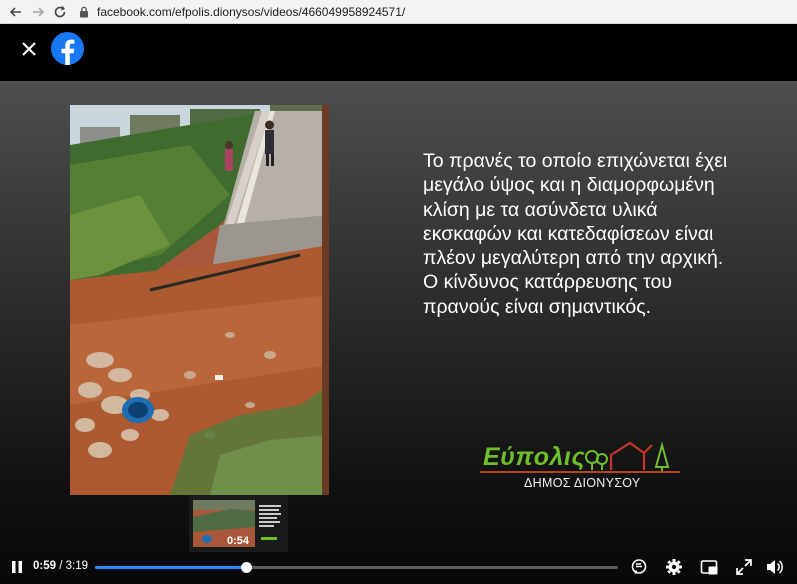 Image resolution: width=797 pixels, height=584 pixels. I want to click on forward-button, so click(38, 12).